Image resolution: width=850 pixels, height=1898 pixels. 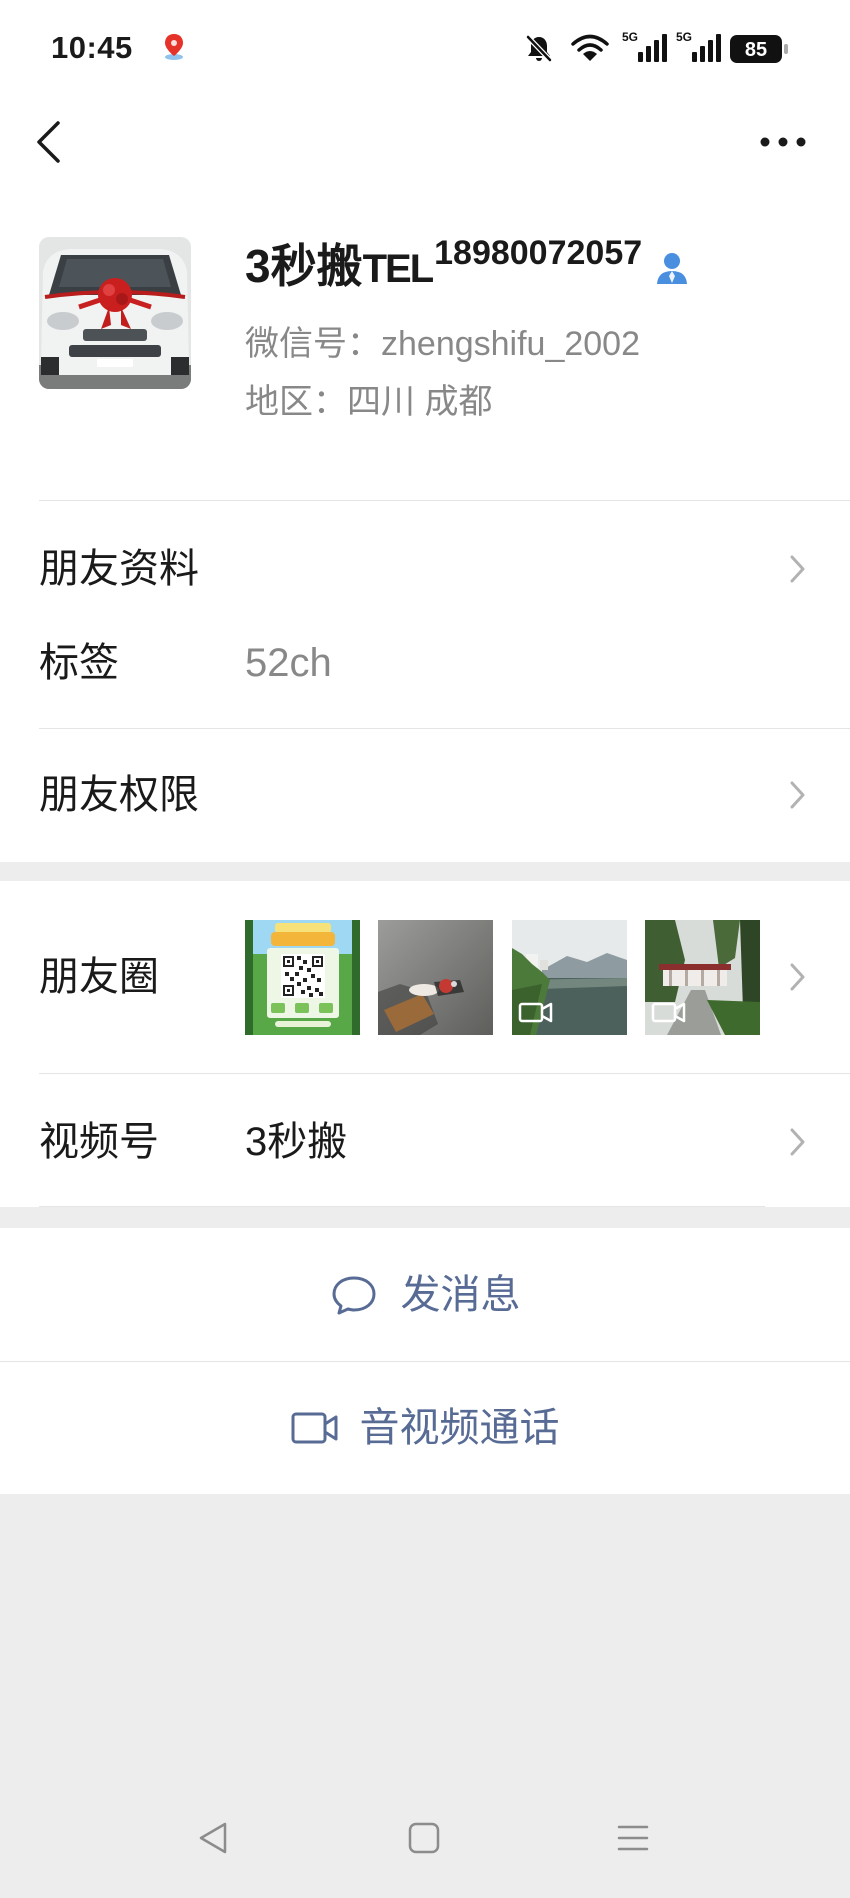 What do you see at coordinates (398, 269) in the screenshot?
I see `profile-name-suffix: TEL` at bounding box center [398, 269].